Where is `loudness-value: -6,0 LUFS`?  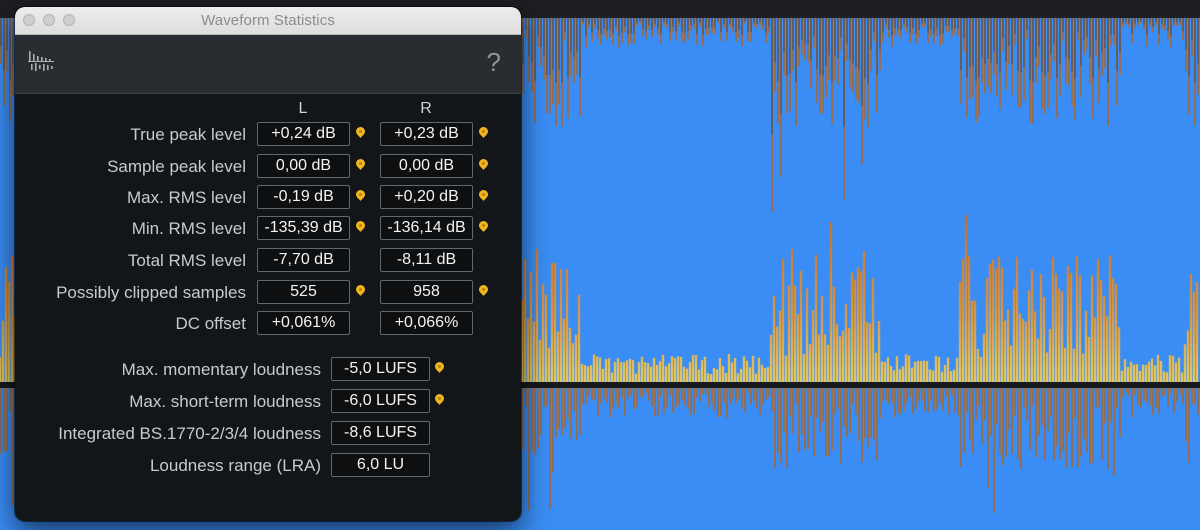
loudness-value: -6,0 LUFS is located at coordinates (380, 401).